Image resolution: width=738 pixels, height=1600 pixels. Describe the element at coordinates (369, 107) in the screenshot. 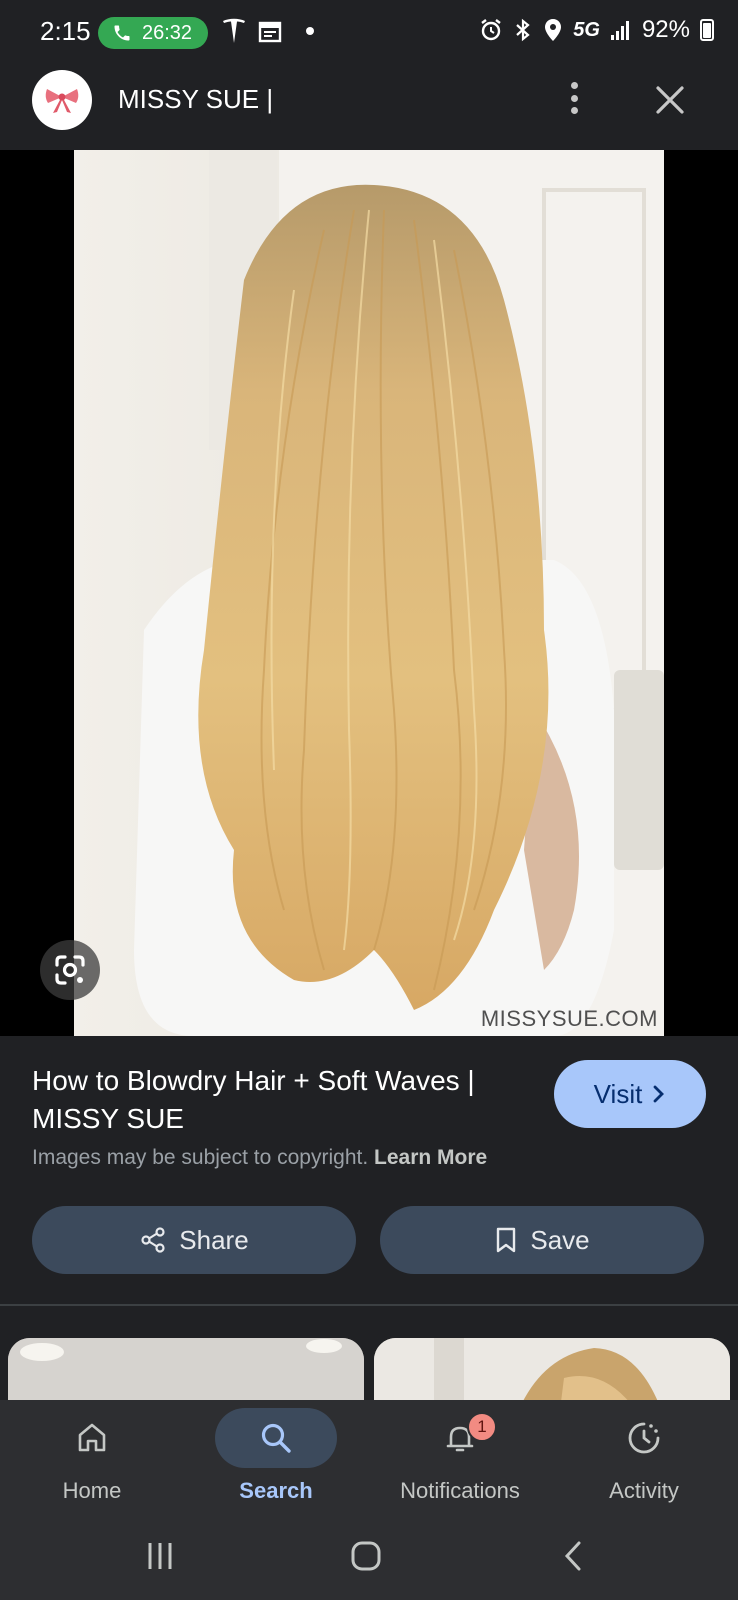

I see `viewer-header: MISSY SUE |` at that location.